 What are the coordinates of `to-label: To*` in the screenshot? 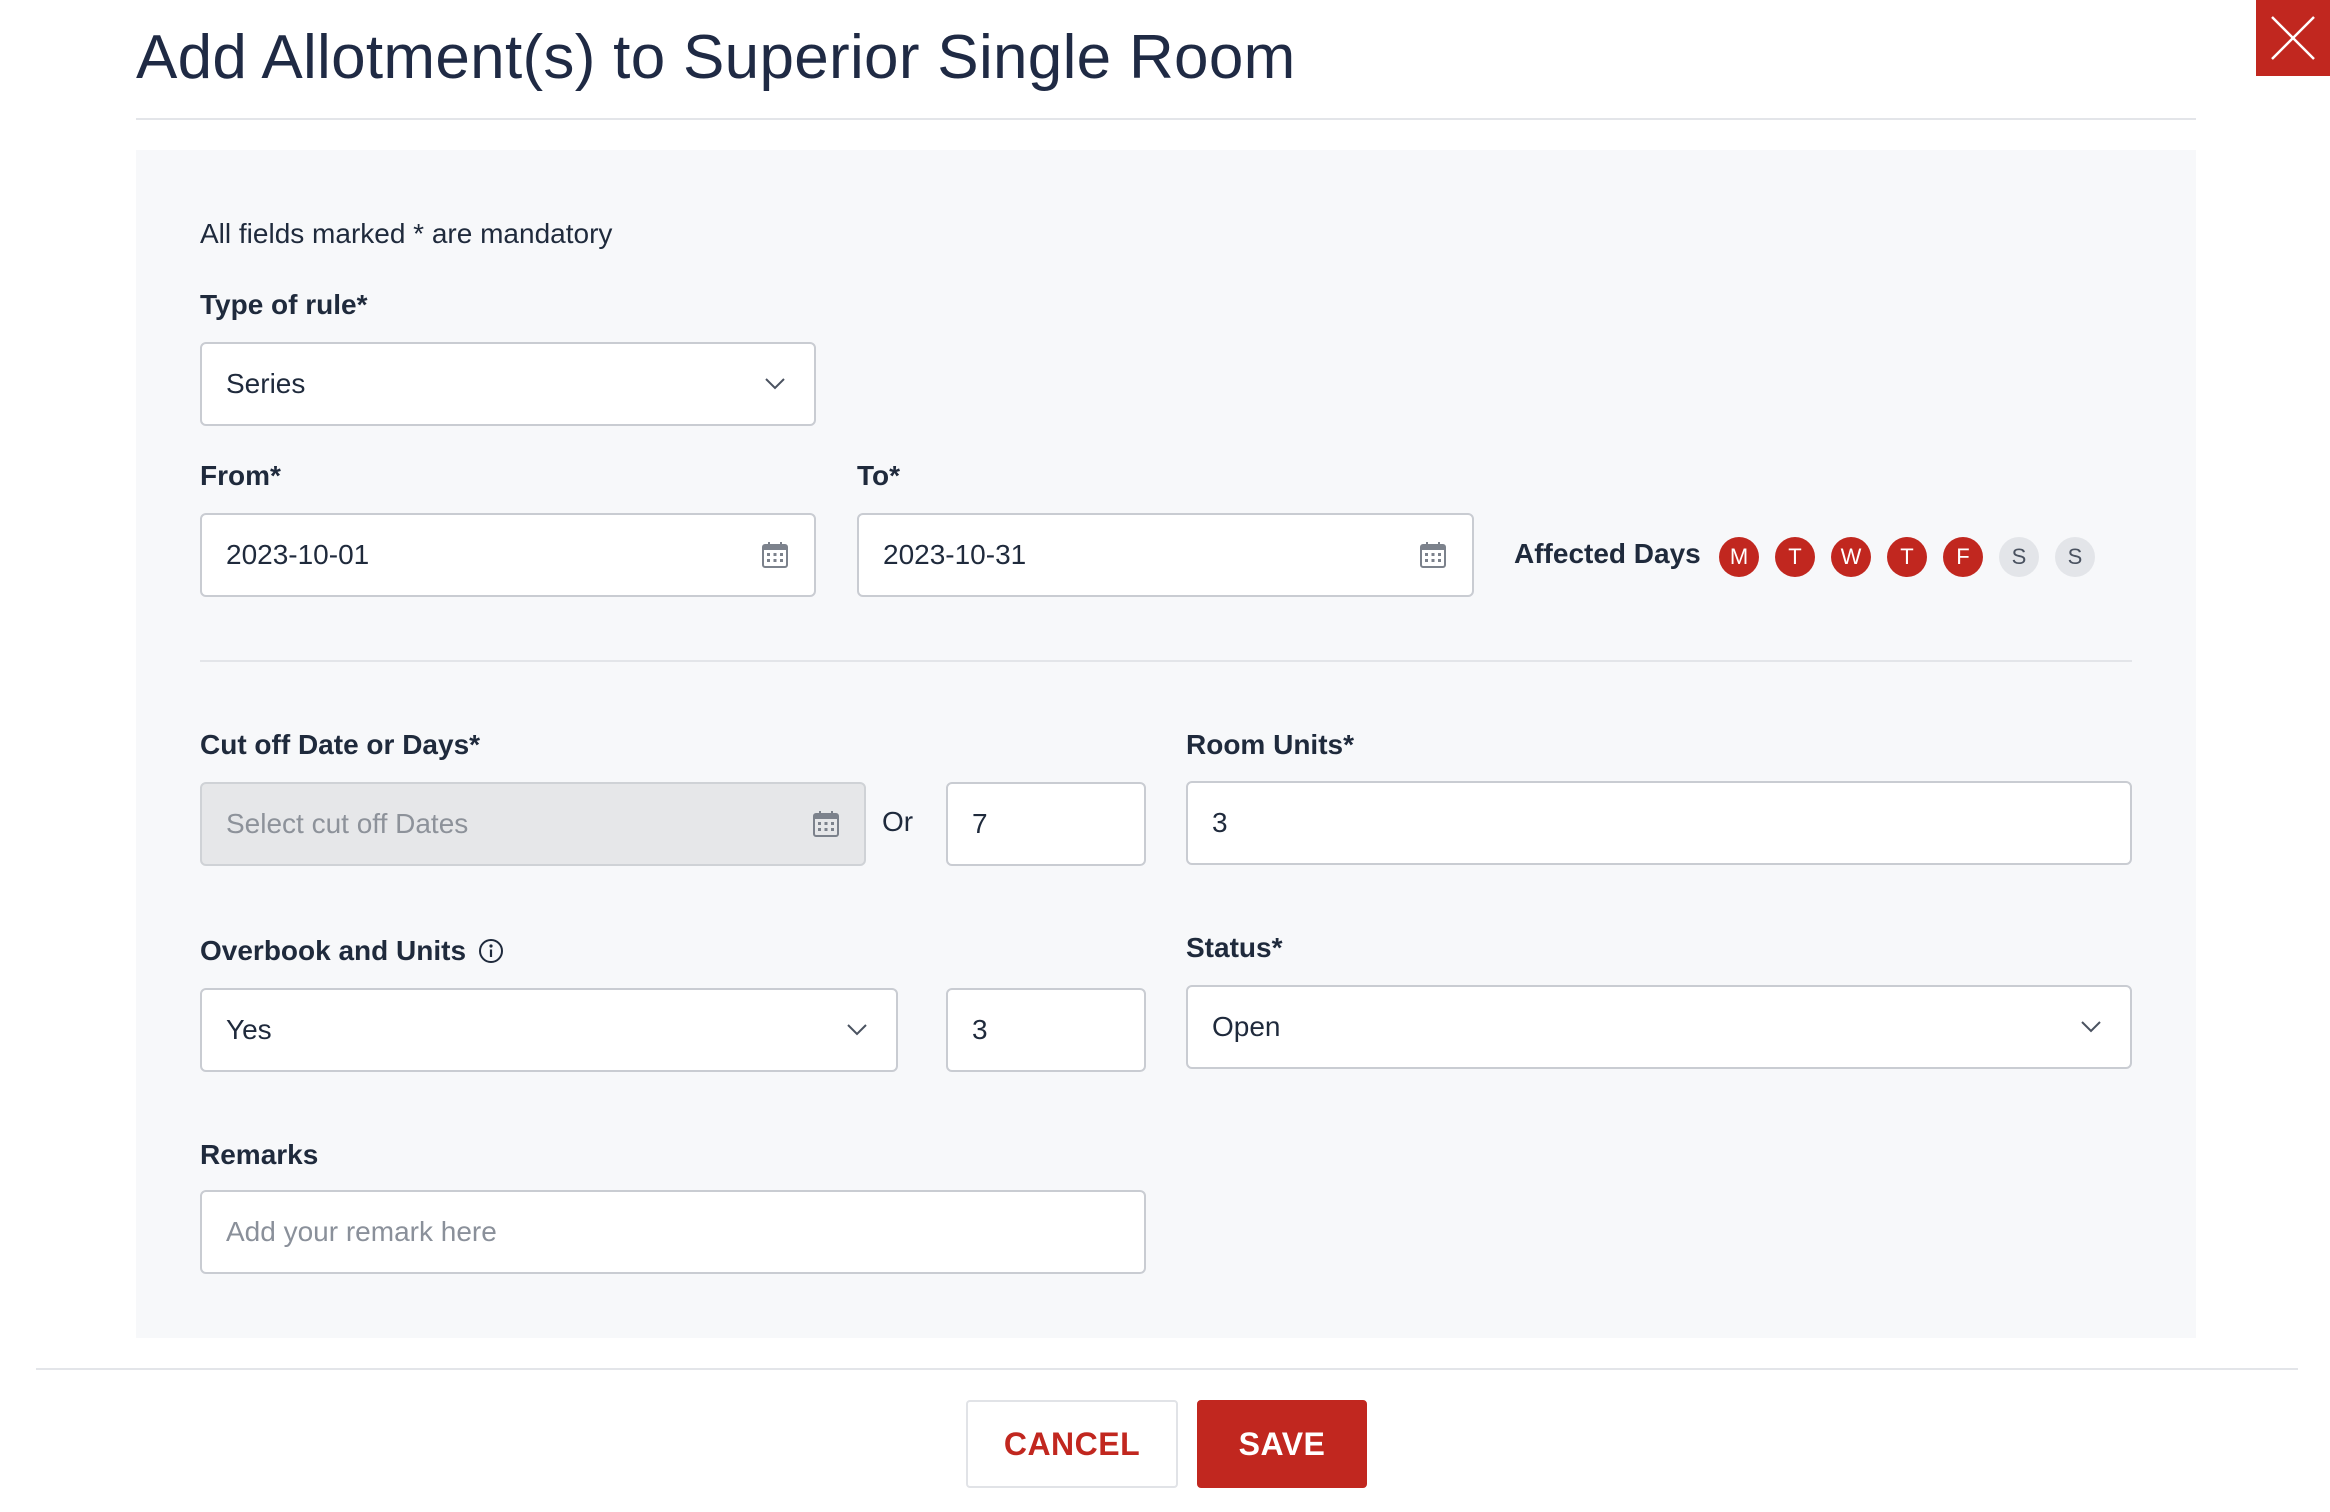 It's located at (879, 475).